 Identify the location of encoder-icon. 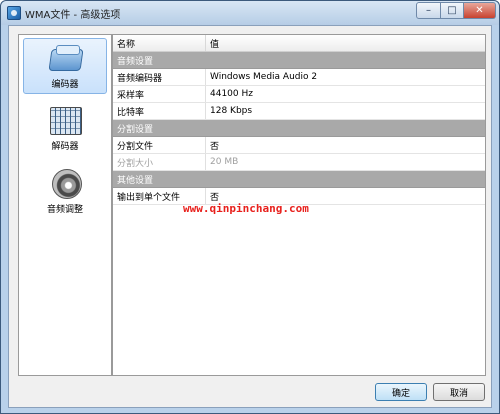
(65, 58).